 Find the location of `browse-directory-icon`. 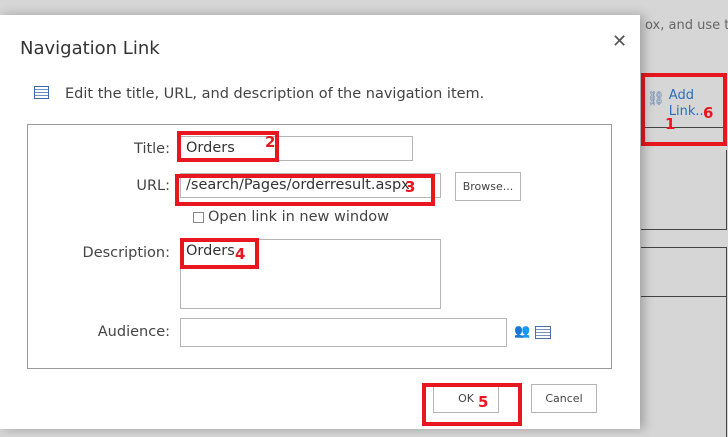

browse-directory-icon is located at coordinates (543, 332).